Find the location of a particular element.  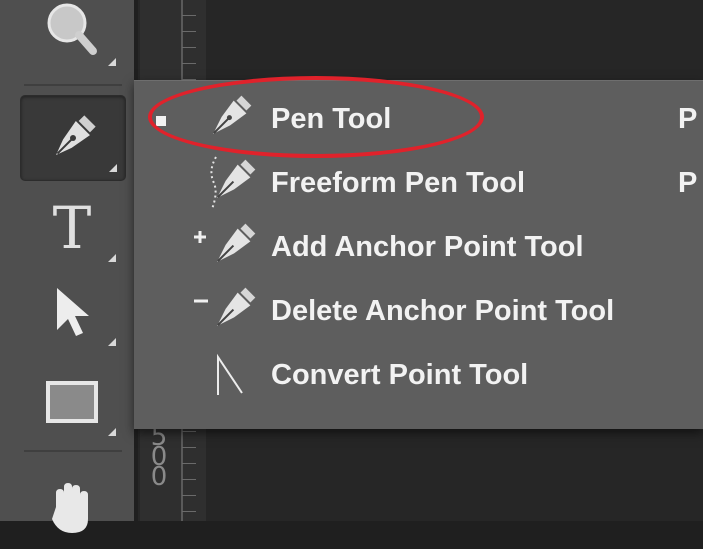

magnifier-icon is located at coordinates (72, 29).